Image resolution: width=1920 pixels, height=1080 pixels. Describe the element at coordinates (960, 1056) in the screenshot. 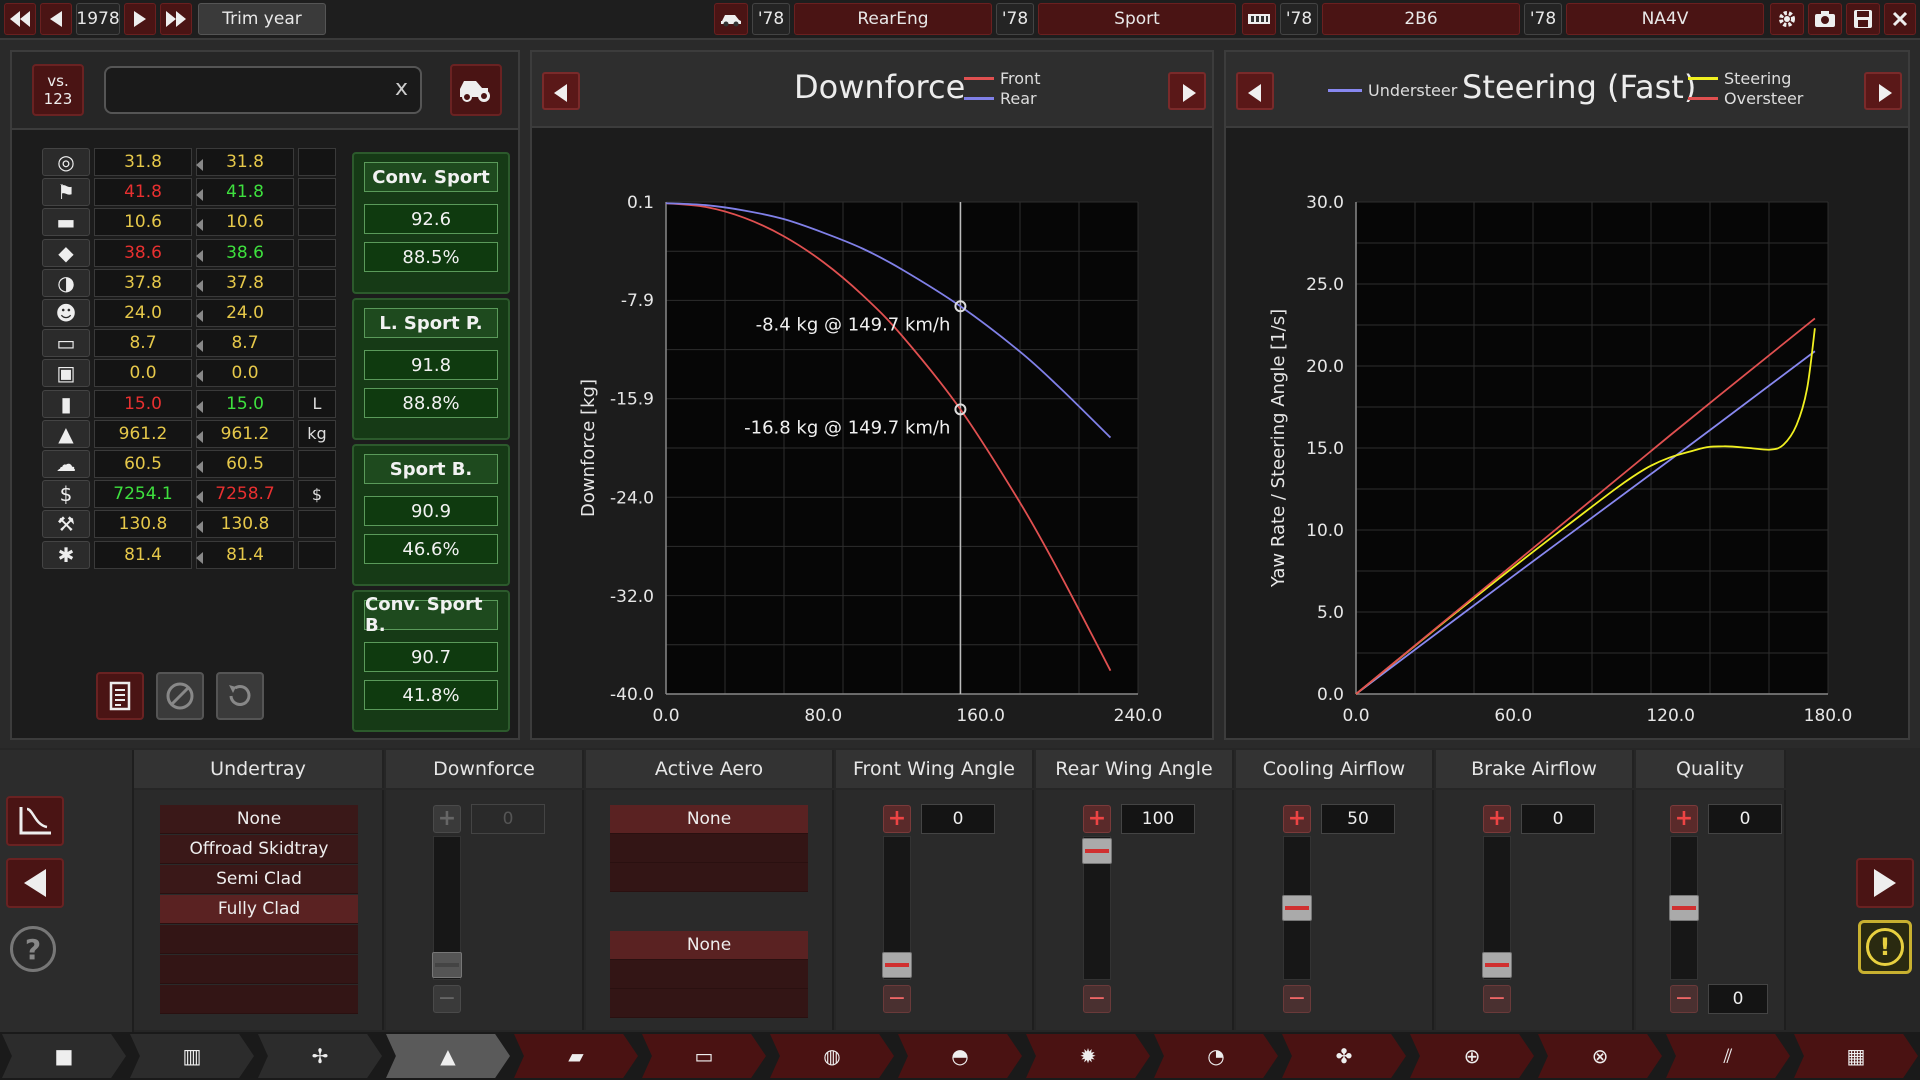

I see `brakes-icon: ◓` at that location.